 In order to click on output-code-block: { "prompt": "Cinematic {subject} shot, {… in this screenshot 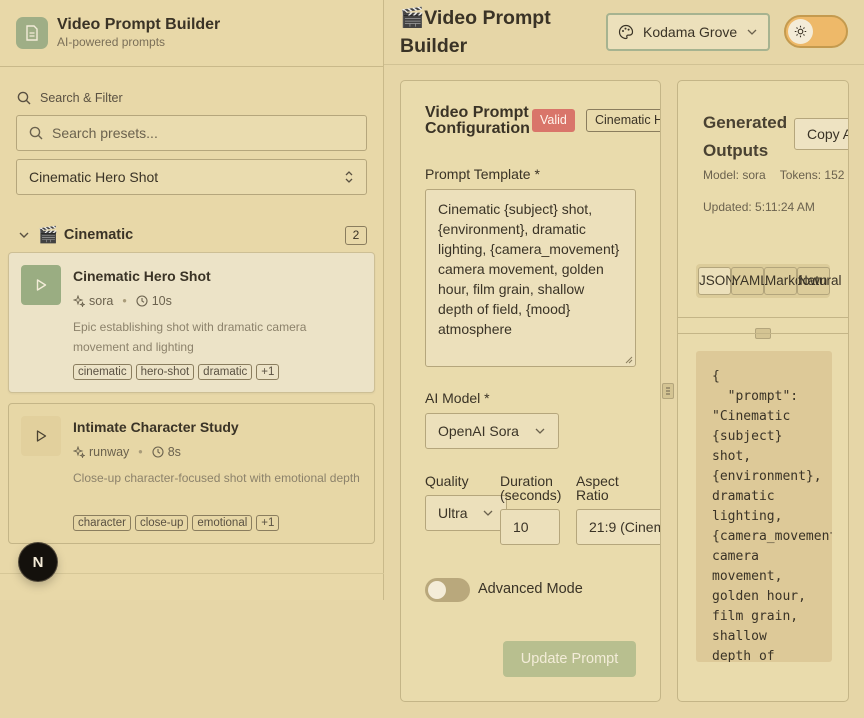, I will do `click(764, 506)`.